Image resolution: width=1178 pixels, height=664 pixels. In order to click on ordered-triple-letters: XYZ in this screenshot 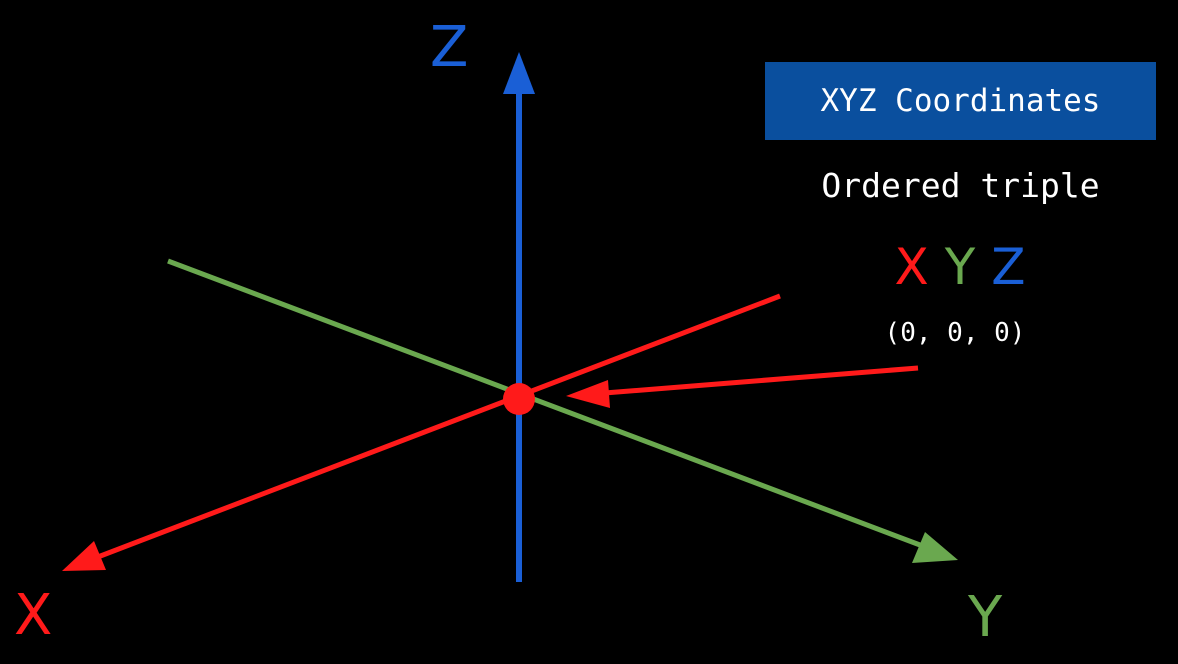, I will do `click(960, 267)`.